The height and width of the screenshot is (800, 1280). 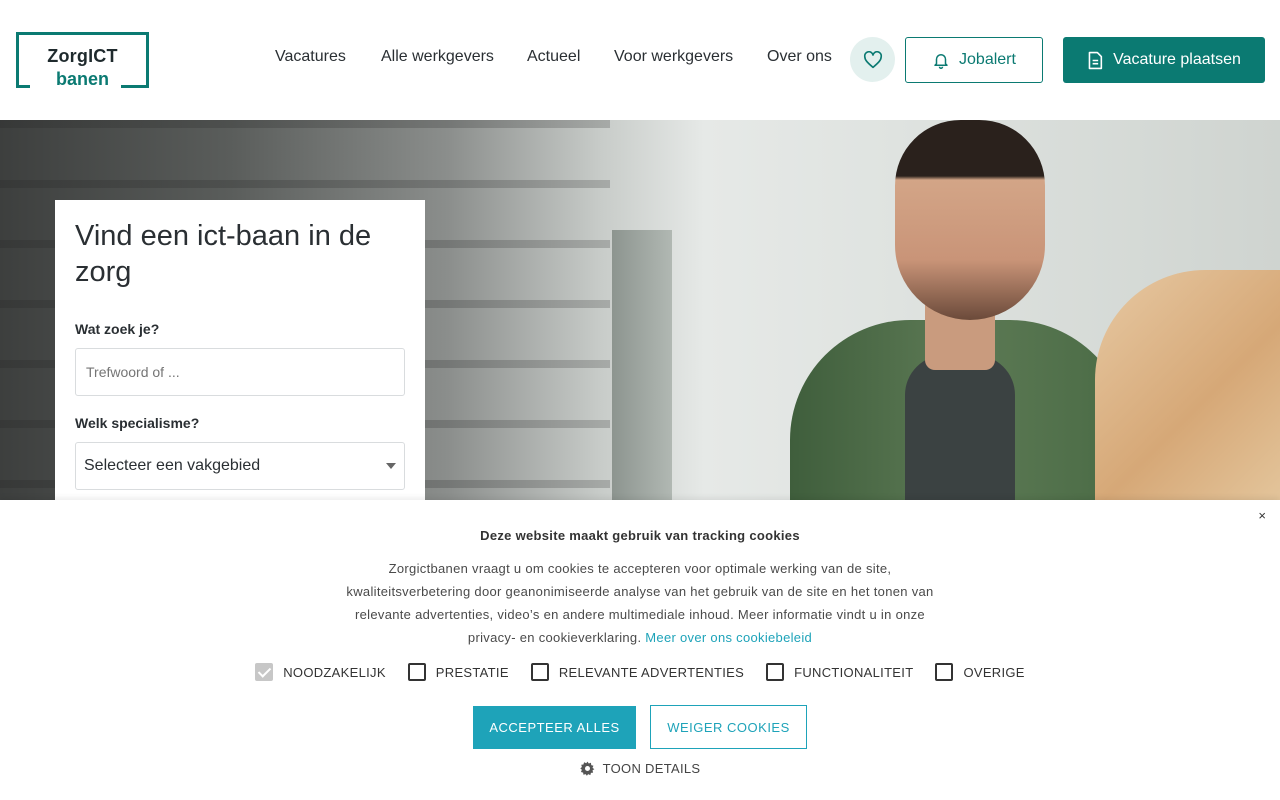 I want to click on cookie-option-overige: OVERIGE, so click(x=979, y=672).